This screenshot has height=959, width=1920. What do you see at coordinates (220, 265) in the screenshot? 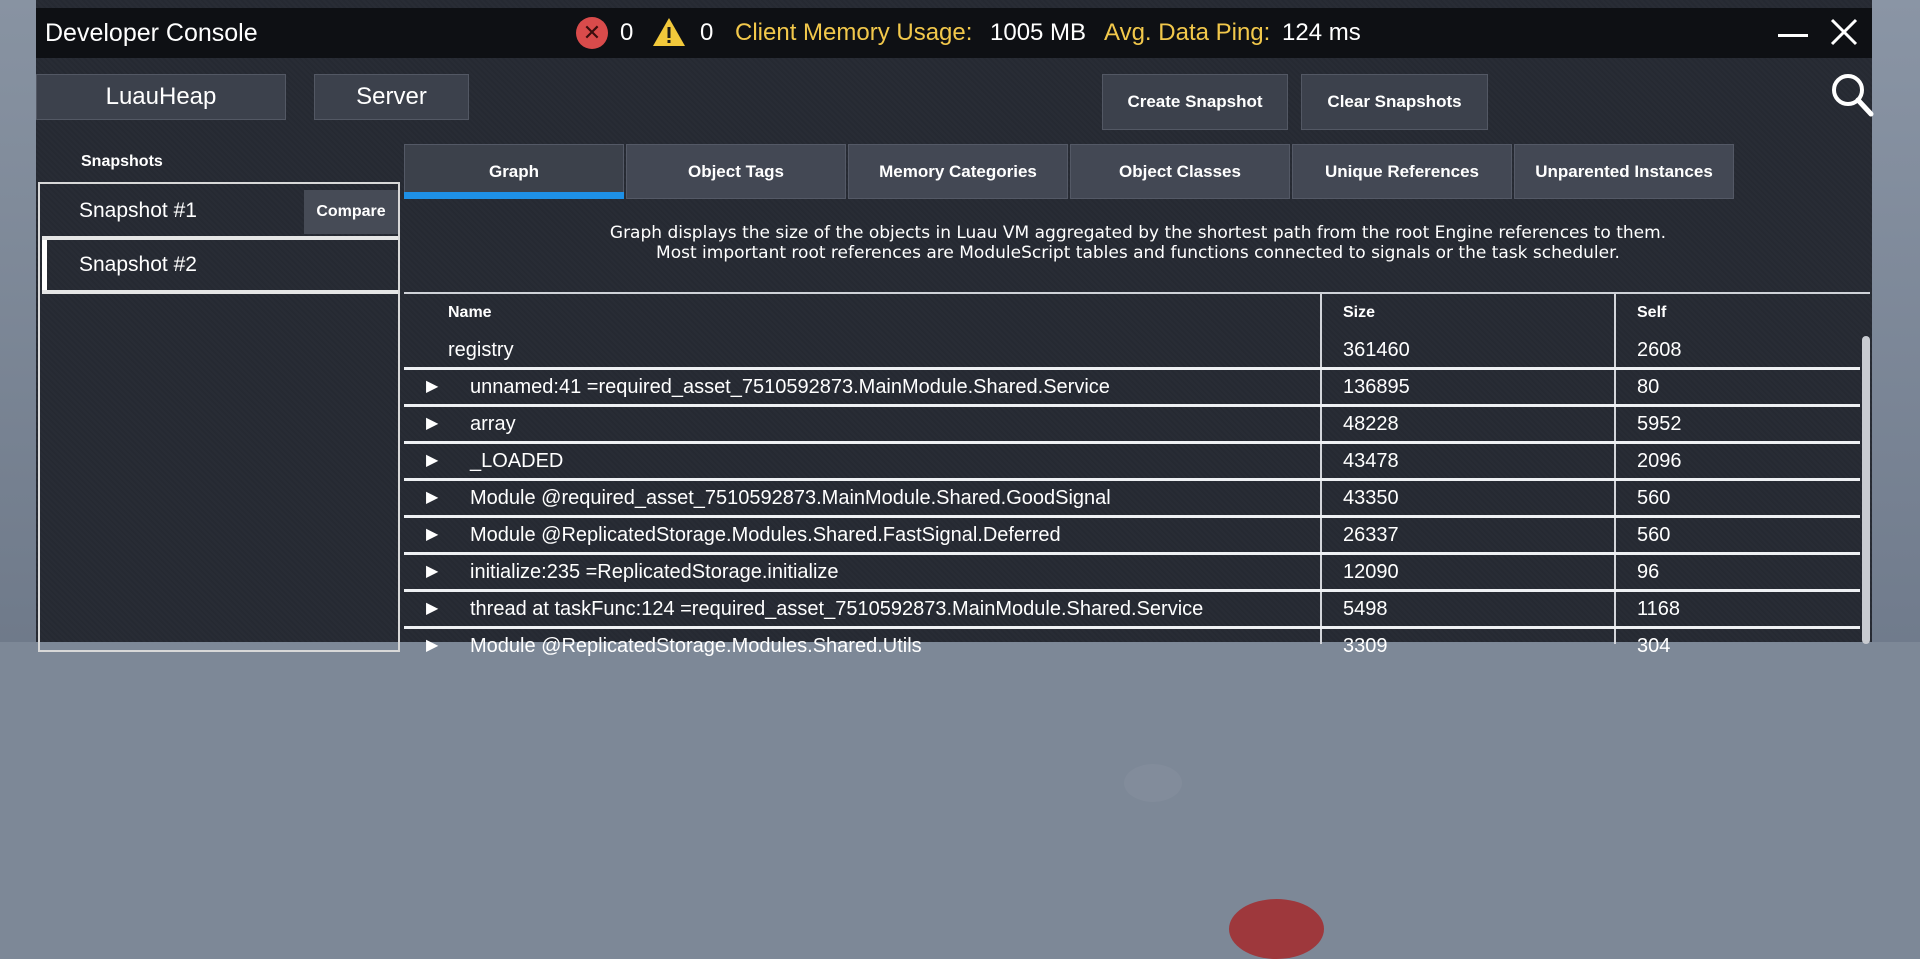
I see `snapshot-item-2: Snapshot #2` at bounding box center [220, 265].